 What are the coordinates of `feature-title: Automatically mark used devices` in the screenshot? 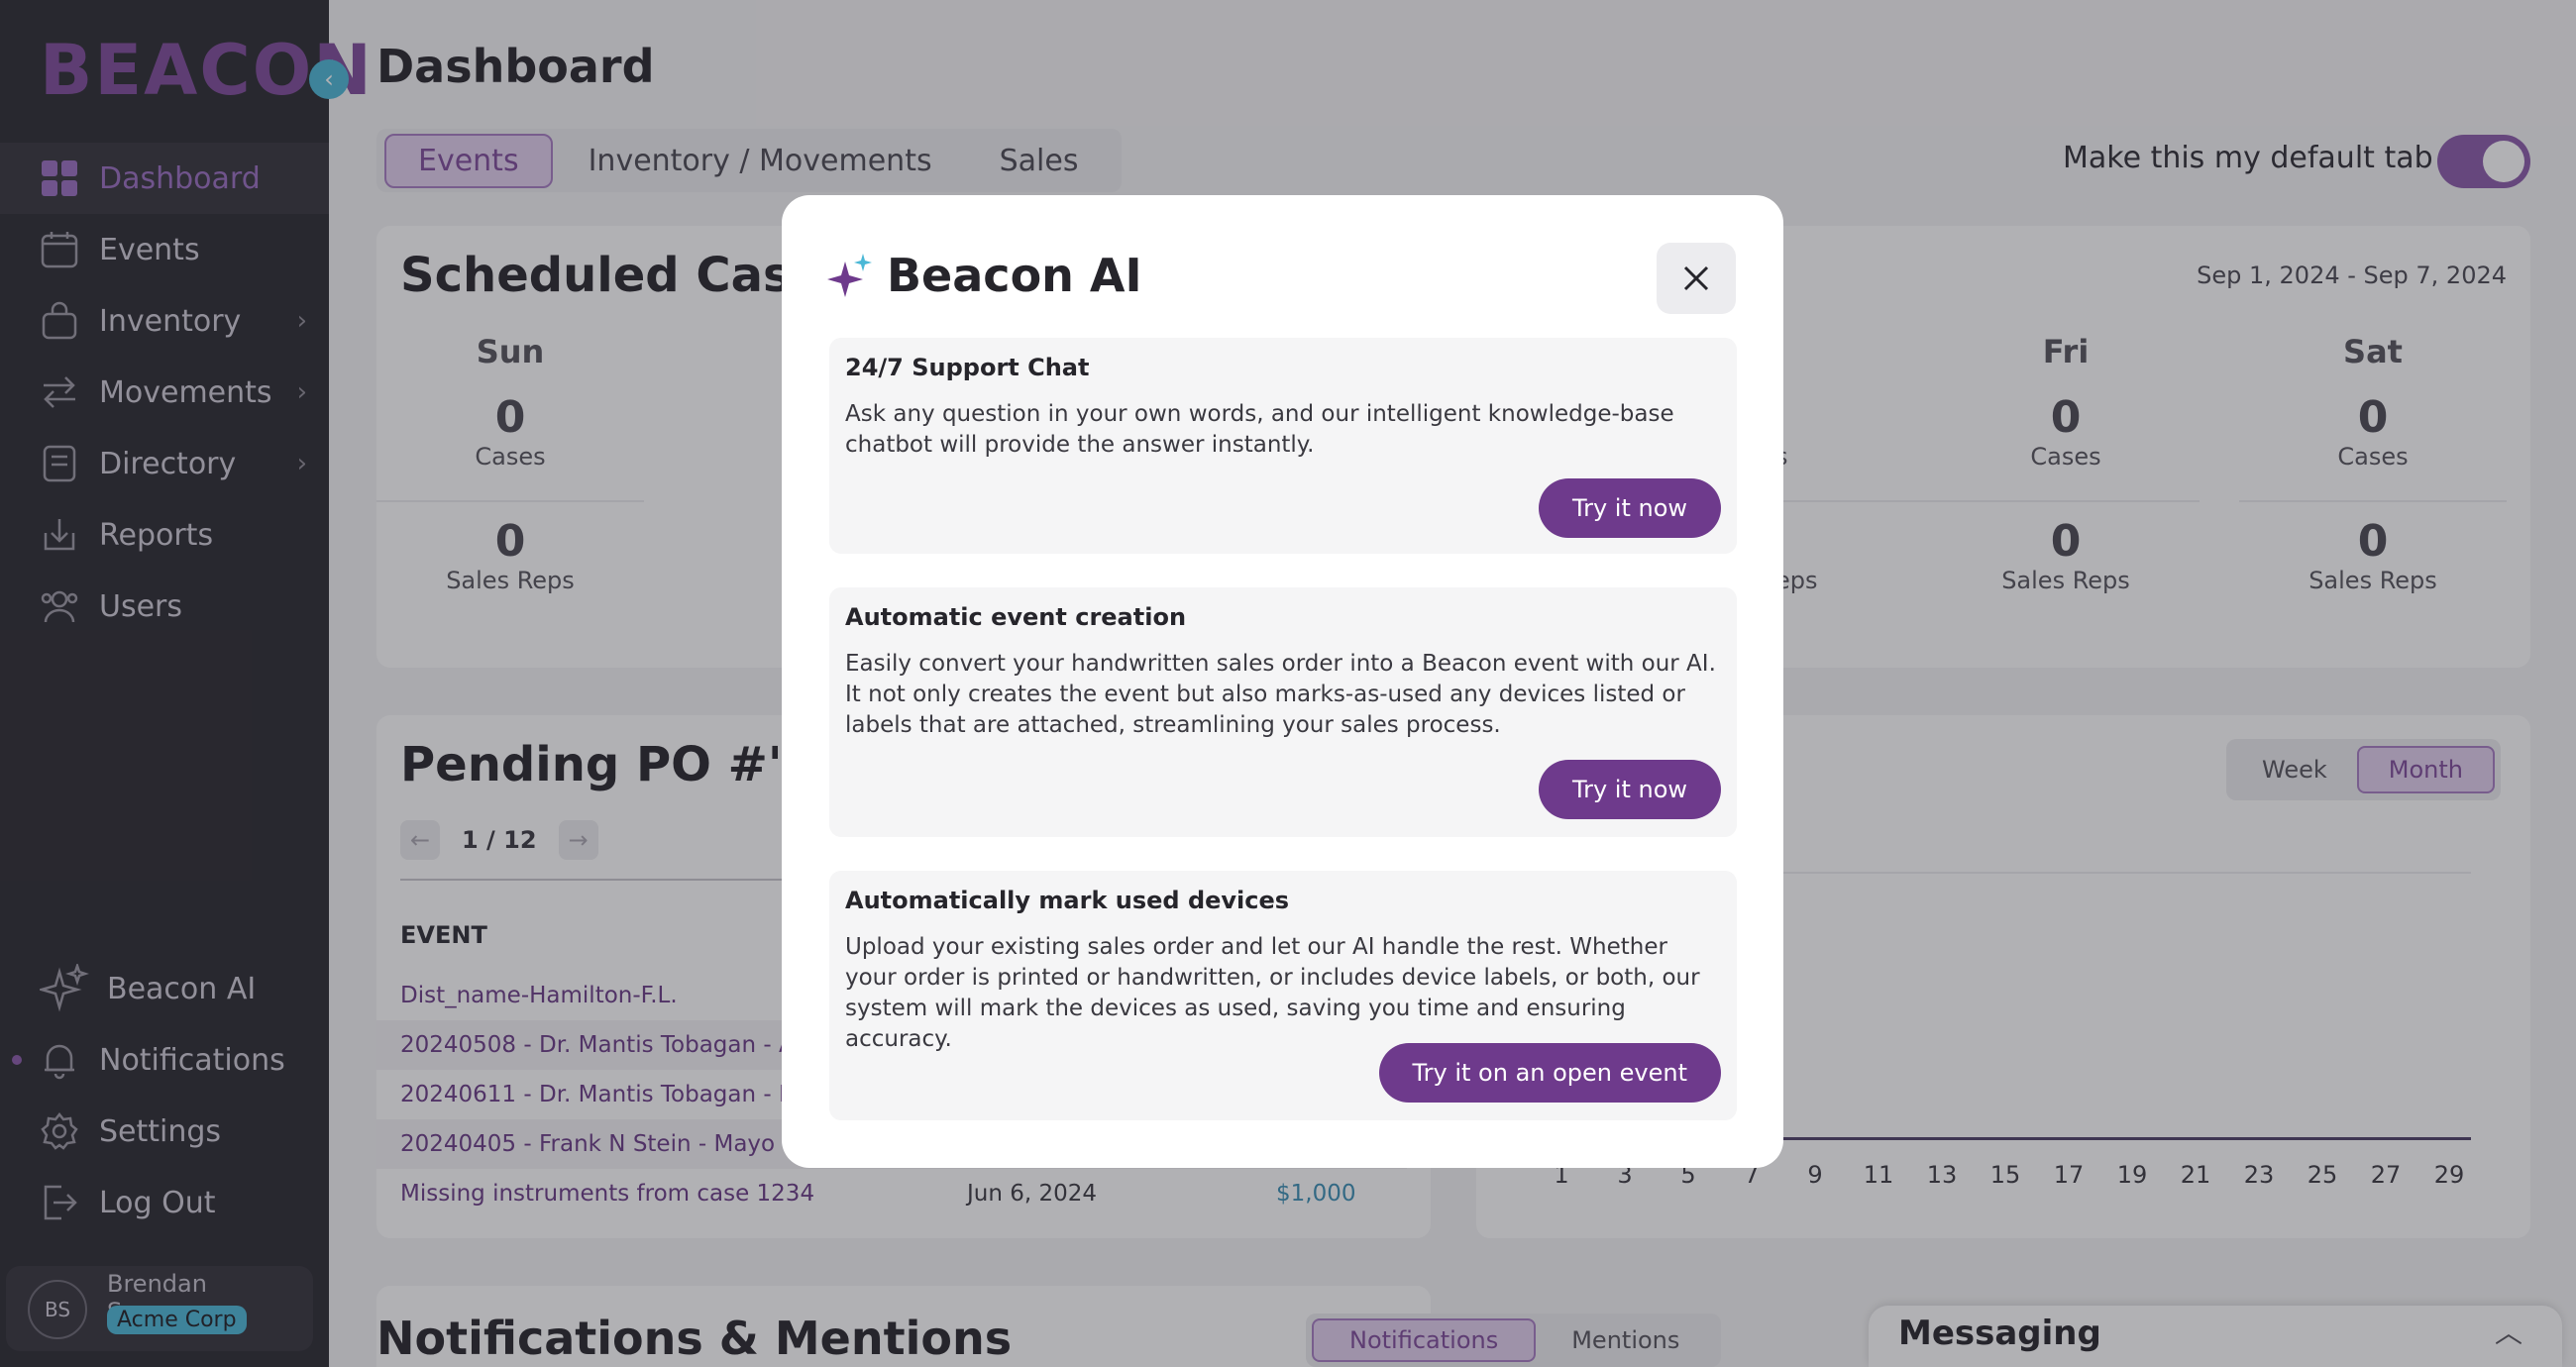 It's located at (1068, 900).